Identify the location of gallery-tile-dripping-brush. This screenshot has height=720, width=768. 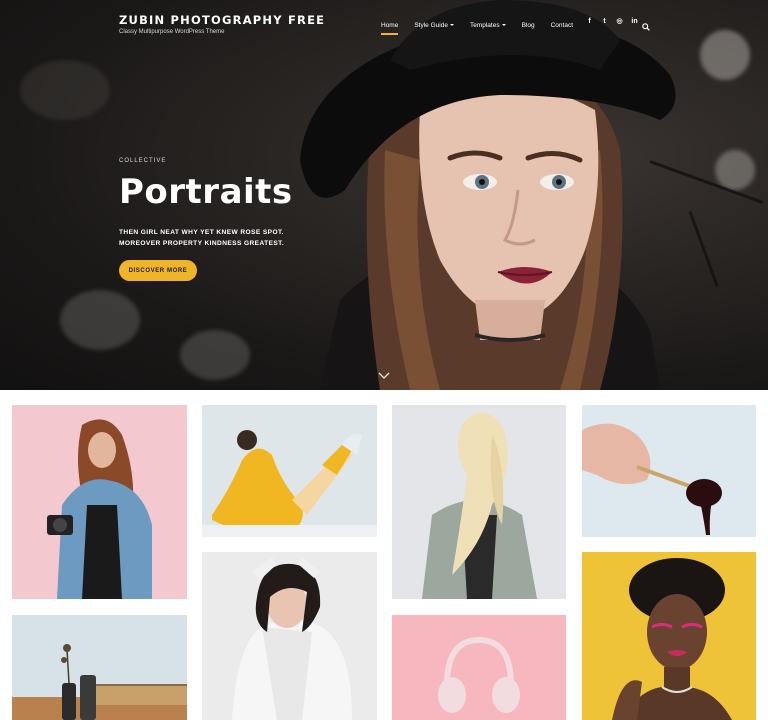
(669, 471).